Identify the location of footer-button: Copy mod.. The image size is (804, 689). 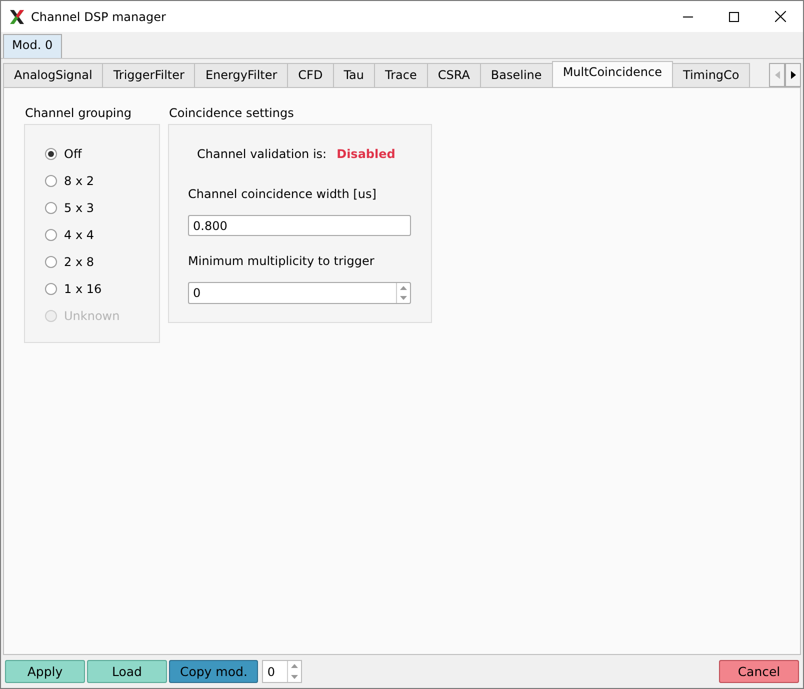
(213, 671).